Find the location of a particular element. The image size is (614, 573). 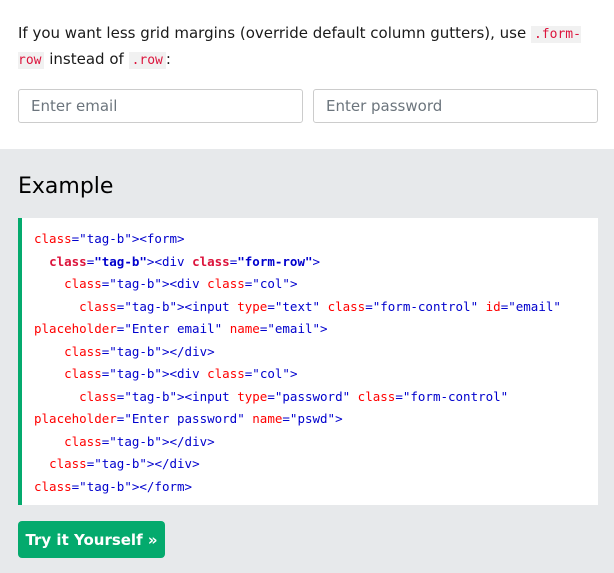

code-row: .row is located at coordinates (147, 60).